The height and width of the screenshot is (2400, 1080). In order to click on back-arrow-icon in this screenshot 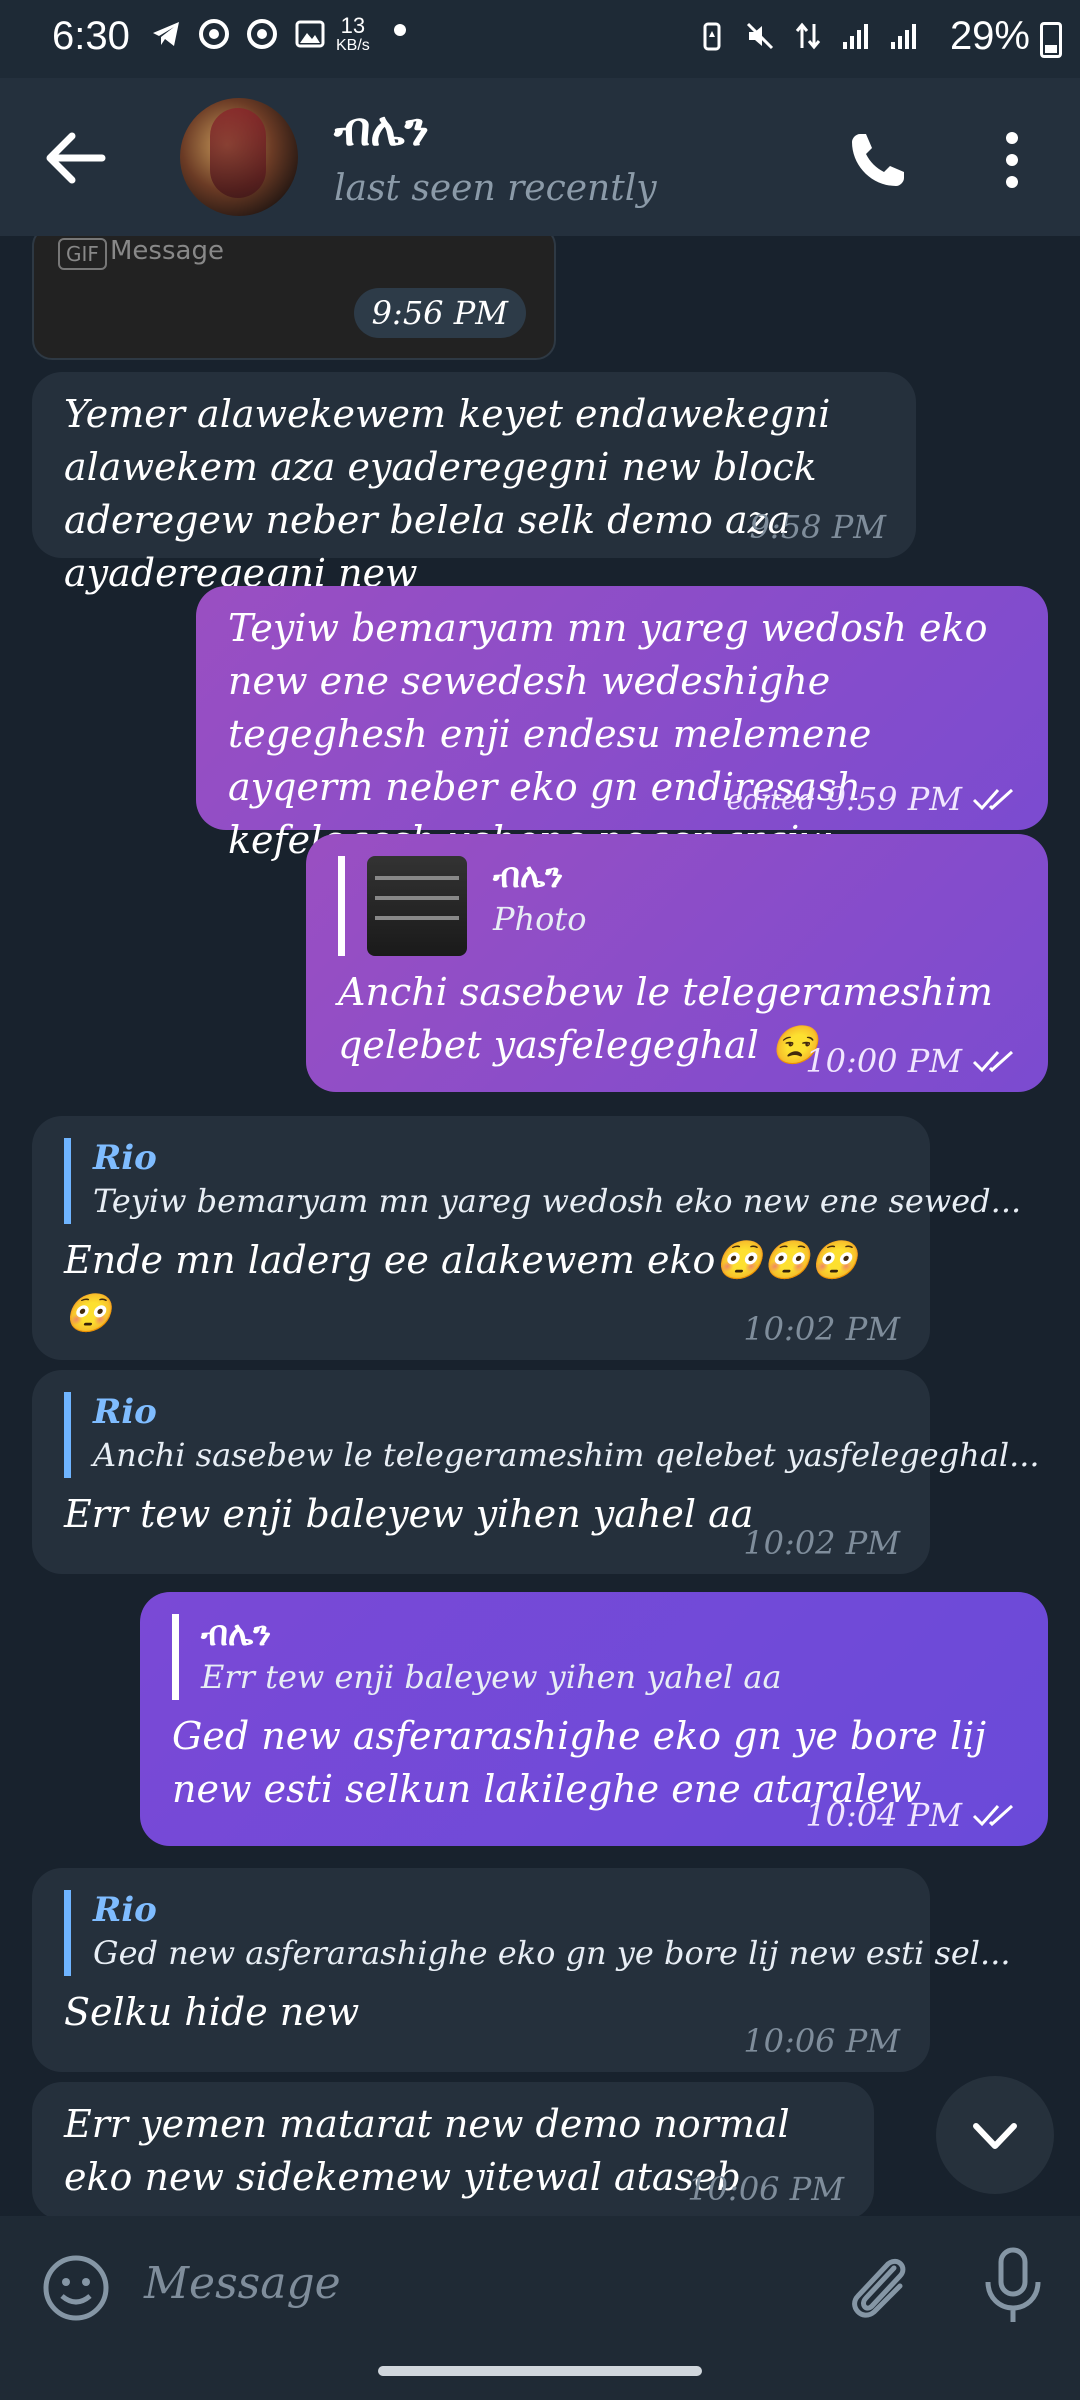, I will do `click(77, 158)`.